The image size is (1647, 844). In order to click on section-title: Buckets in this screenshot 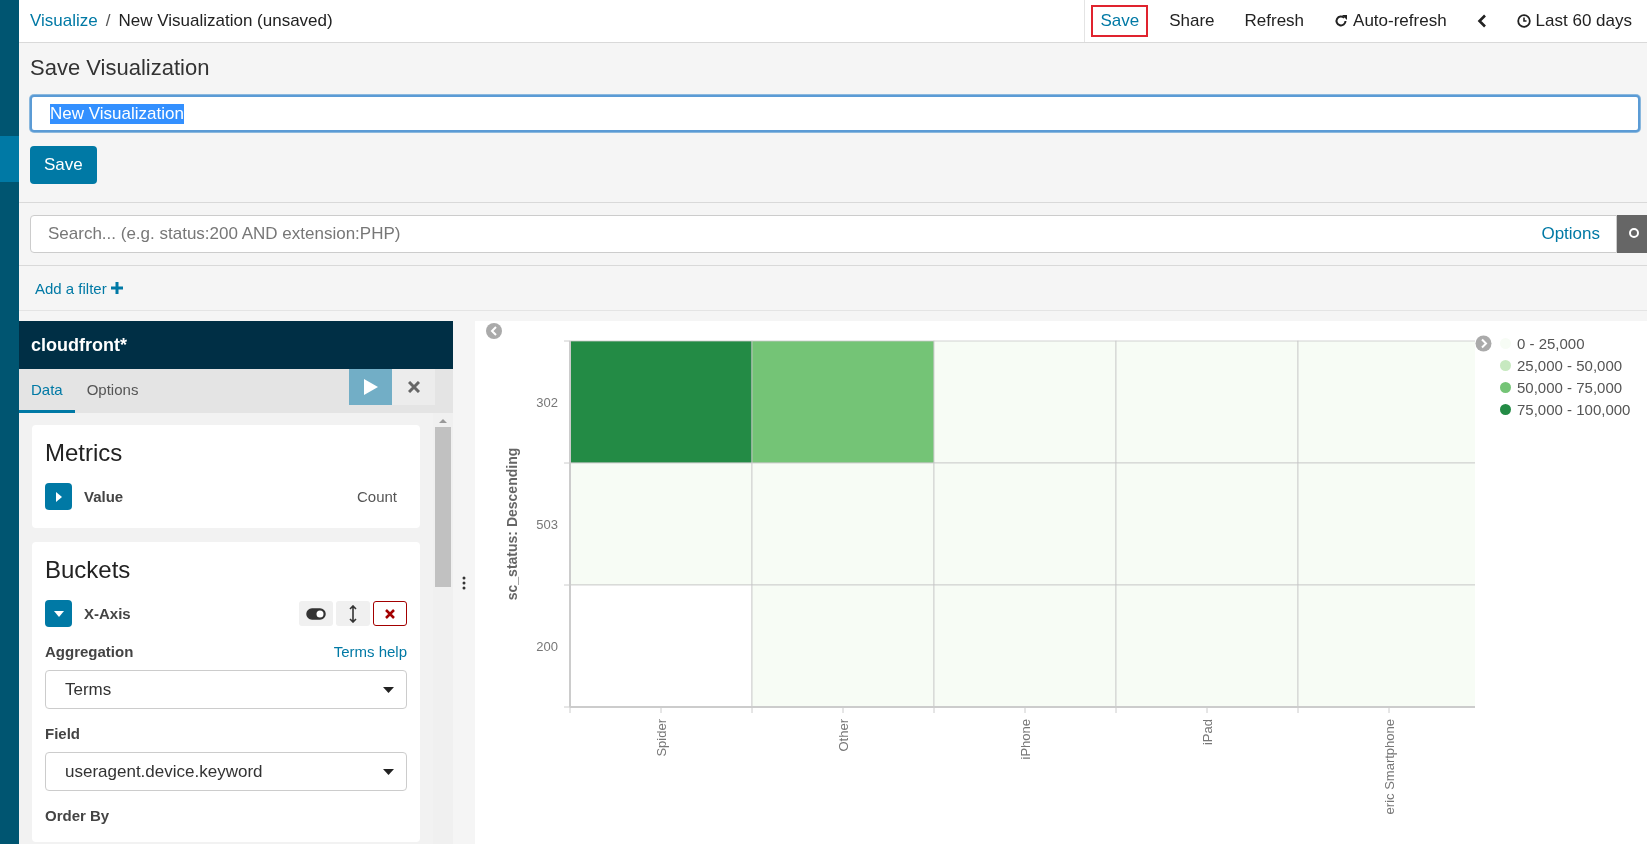, I will do `click(88, 570)`.